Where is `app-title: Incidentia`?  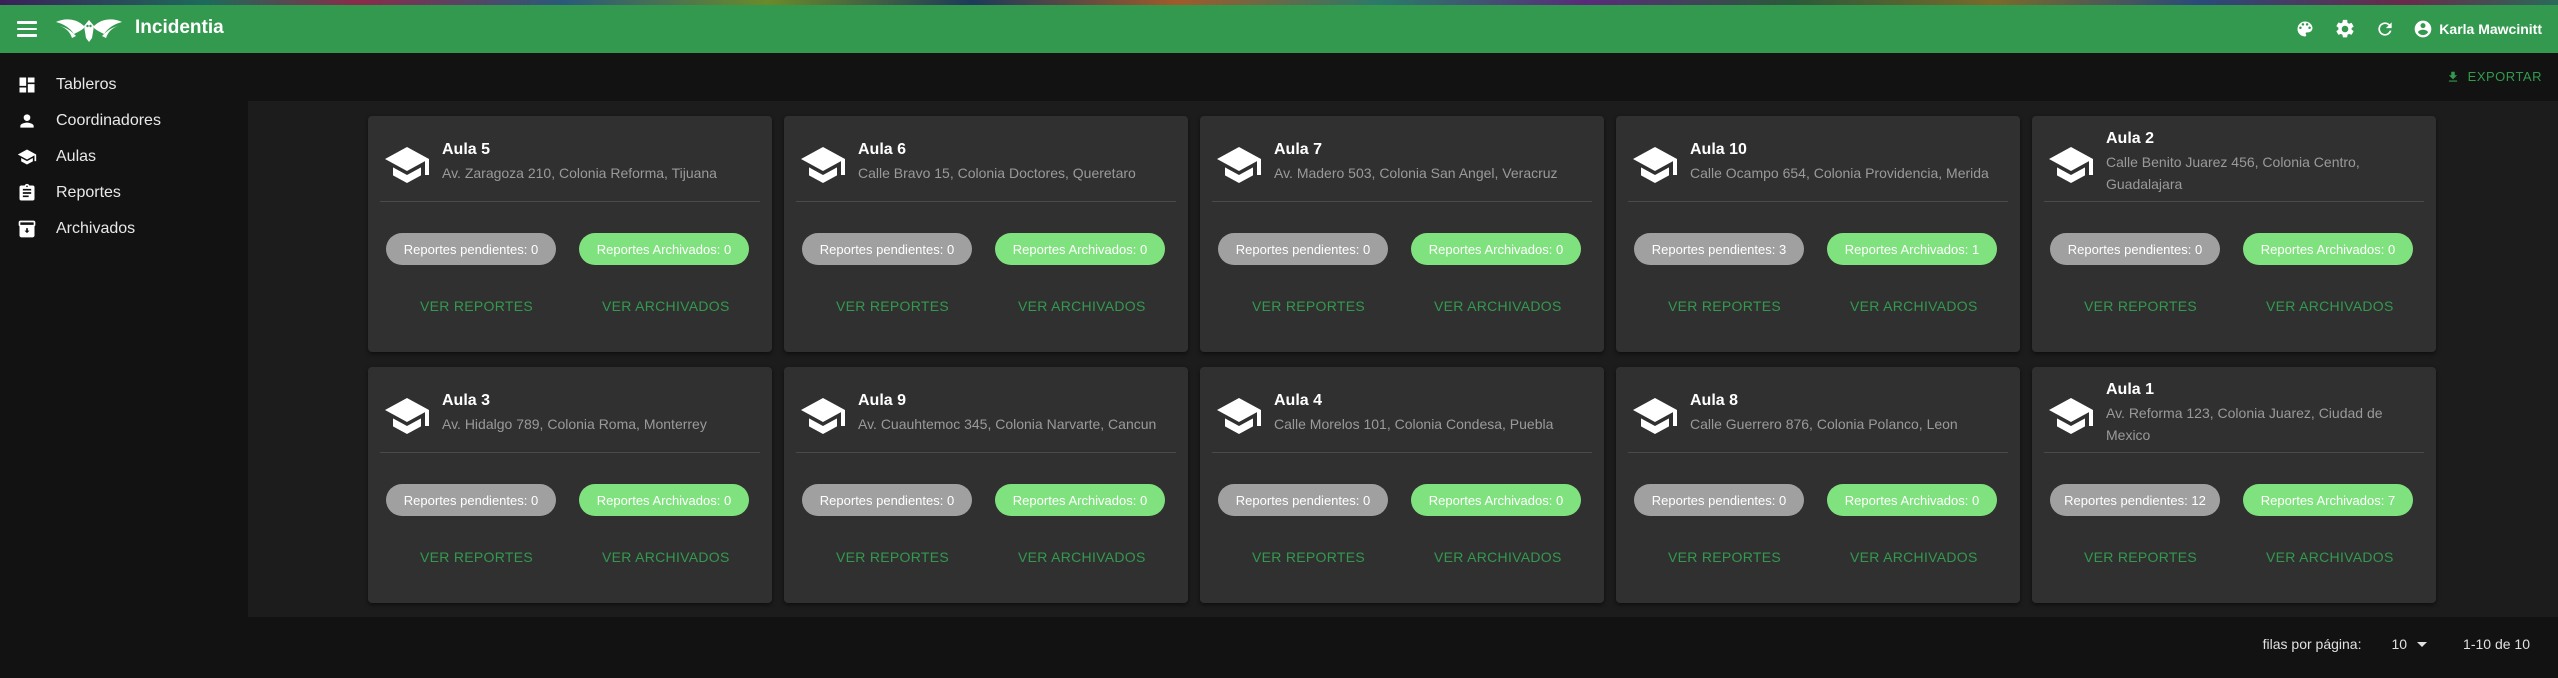 app-title: Incidentia is located at coordinates (179, 27).